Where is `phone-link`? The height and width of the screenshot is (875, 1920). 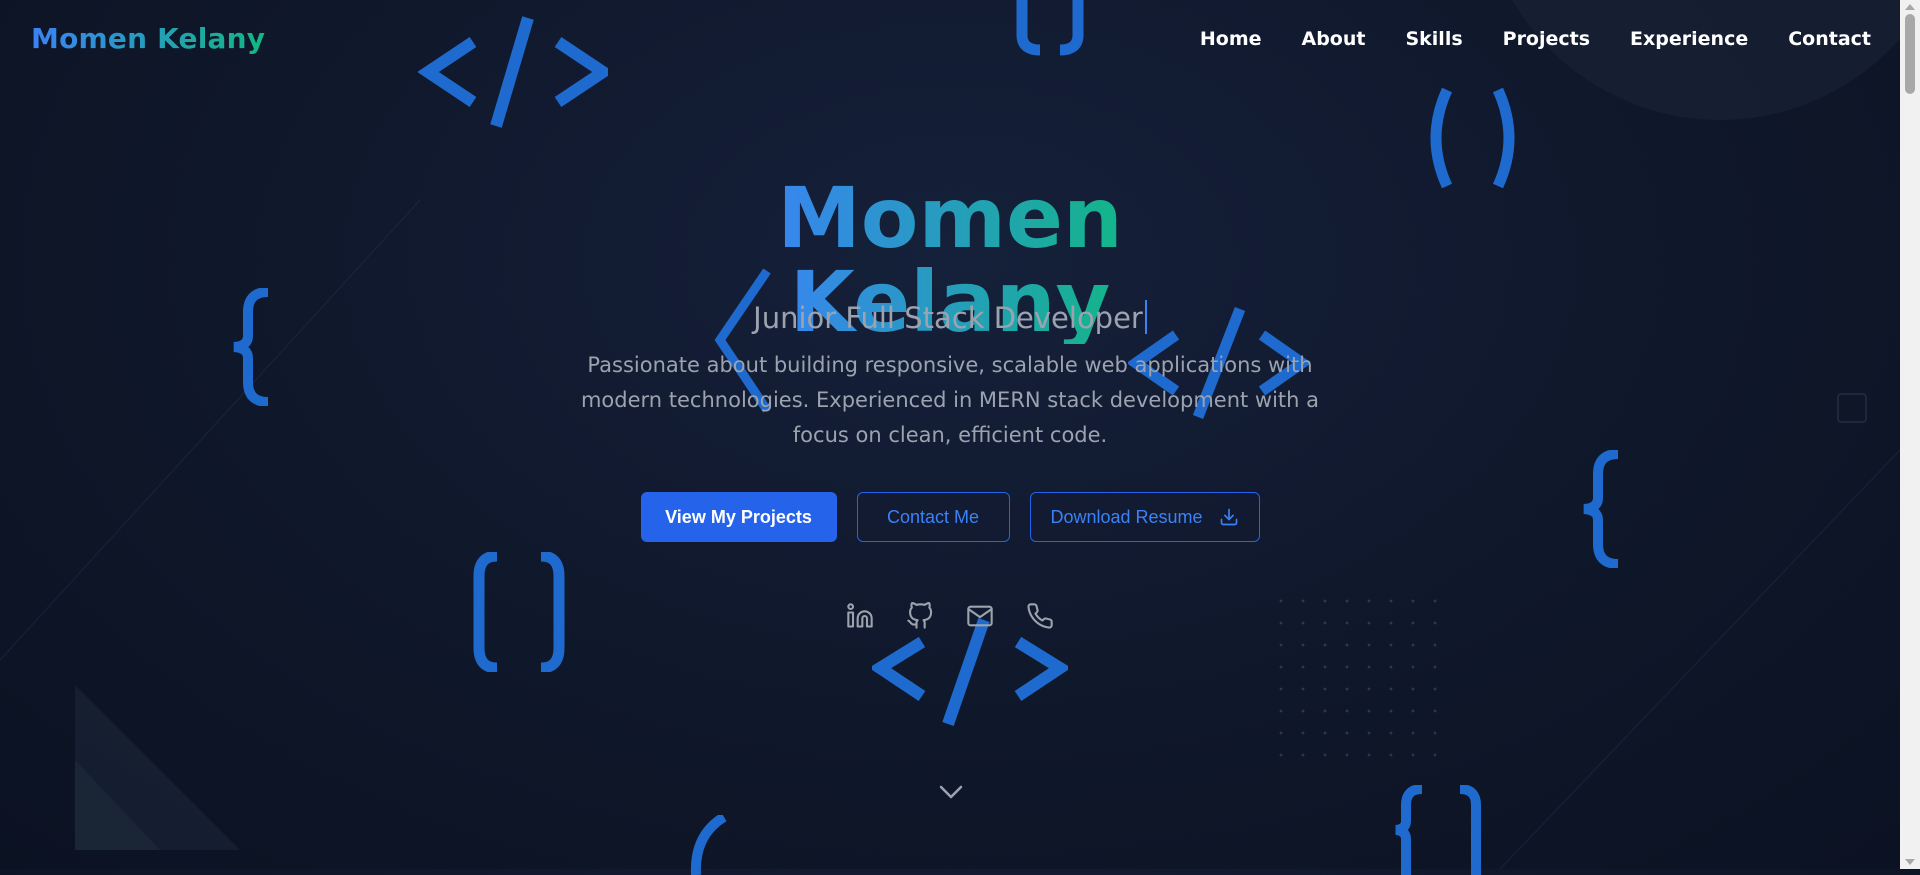
phone-link is located at coordinates (1040, 616).